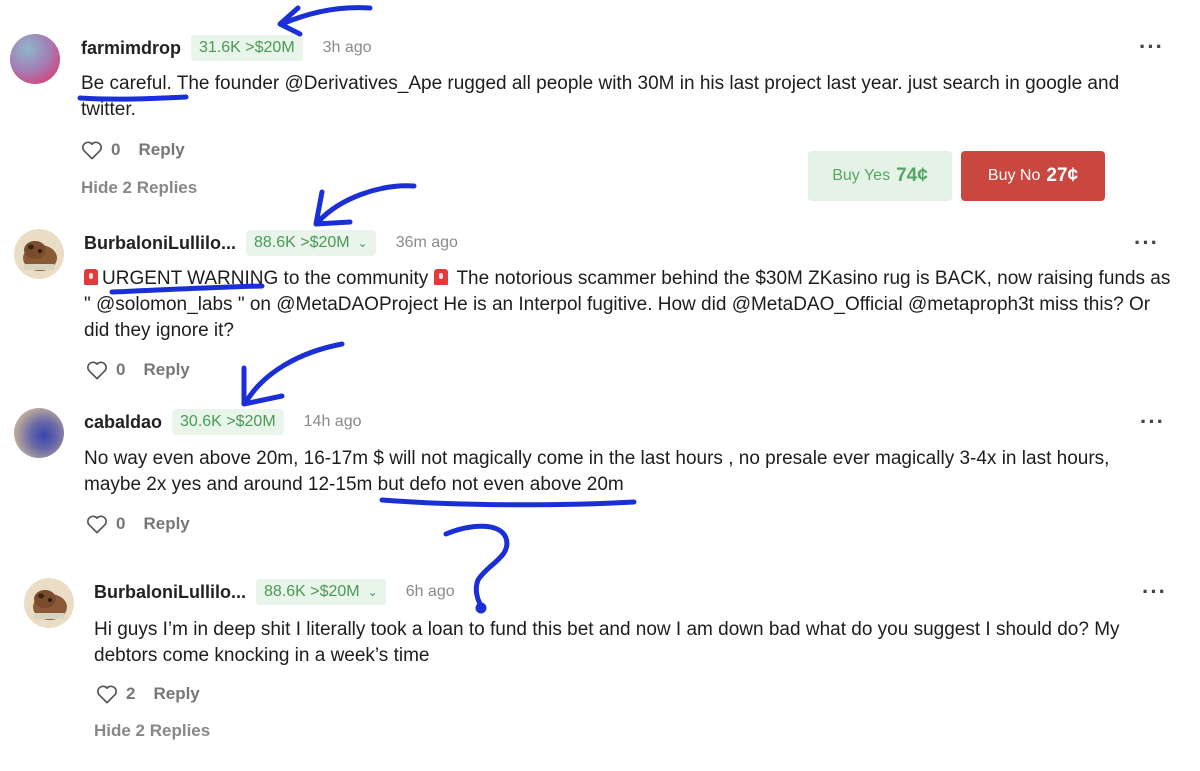 This screenshot has width=1200, height=771. I want to click on position-badge: 30.6K >$20M, so click(228, 422).